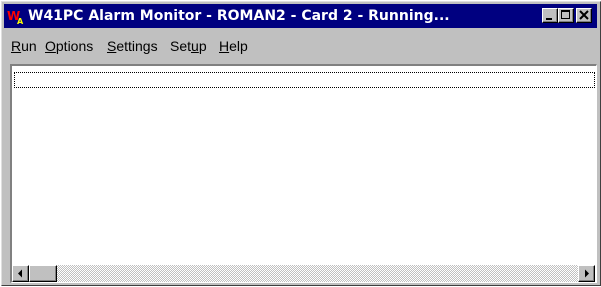 This screenshot has height=287, width=601. What do you see at coordinates (549, 19) in the screenshot?
I see `minimize-icon` at bounding box center [549, 19].